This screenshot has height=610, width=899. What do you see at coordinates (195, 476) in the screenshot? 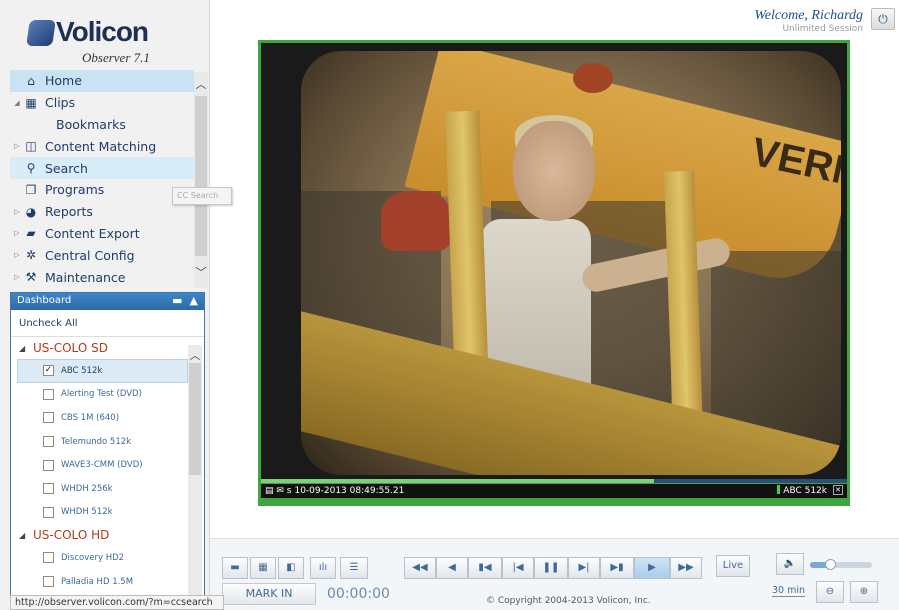
I see `dashboard-scrollbar: ︿` at bounding box center [195, 476].